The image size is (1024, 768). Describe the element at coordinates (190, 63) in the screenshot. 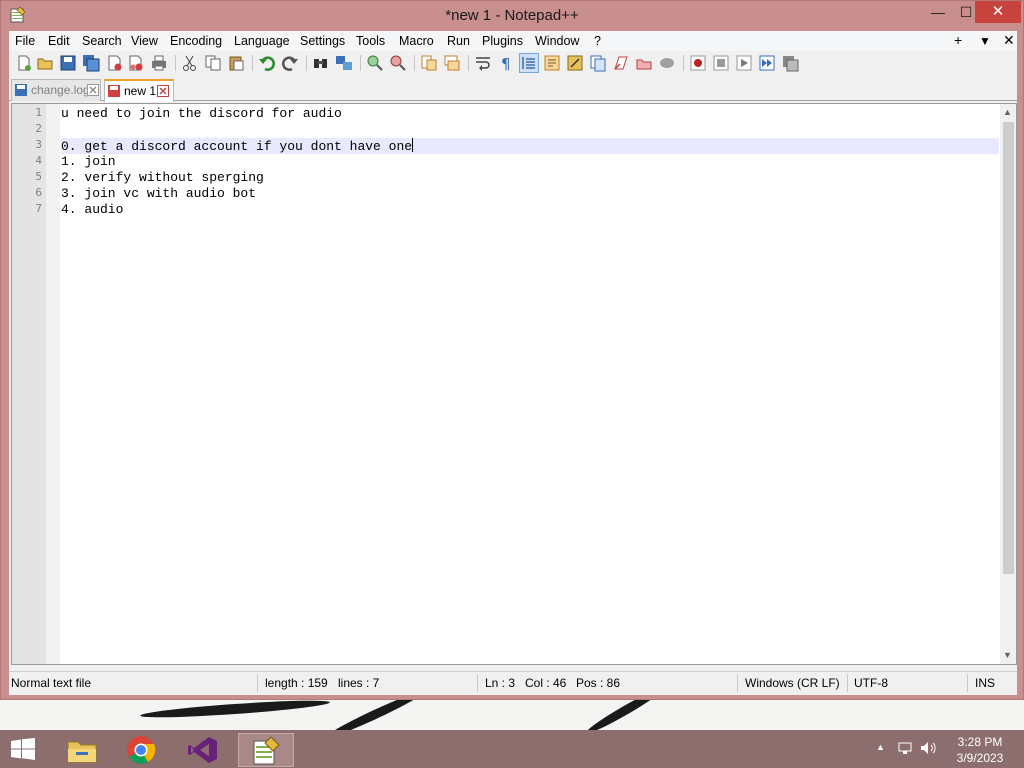

I see `cut-icon` at that location.